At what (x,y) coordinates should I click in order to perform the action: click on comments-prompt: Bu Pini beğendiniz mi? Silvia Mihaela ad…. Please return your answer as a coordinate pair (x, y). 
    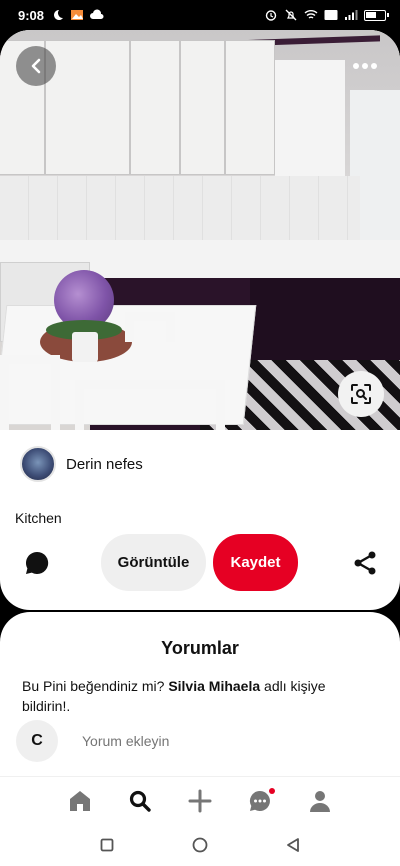
    Looking at the image, I should click on (192, 696).